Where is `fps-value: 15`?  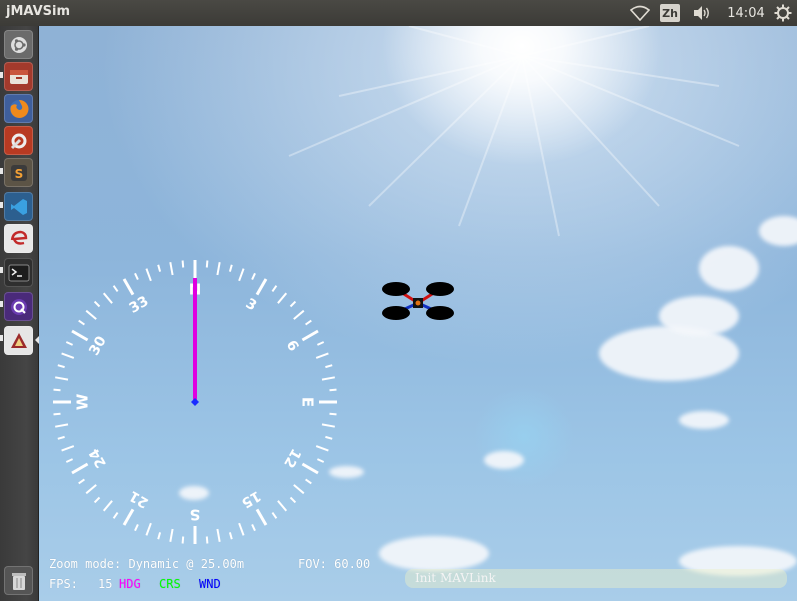
fps-value: 15 is located at coordinates (105, 584).